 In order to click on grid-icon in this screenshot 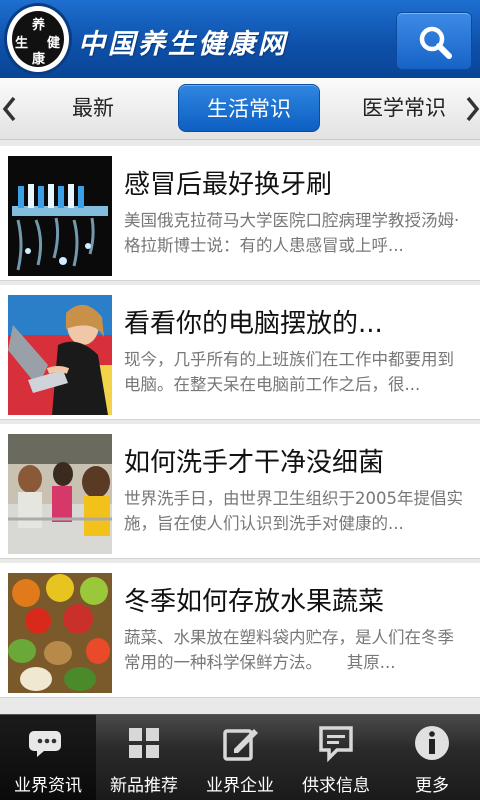, I will do `click(144, 743)`.